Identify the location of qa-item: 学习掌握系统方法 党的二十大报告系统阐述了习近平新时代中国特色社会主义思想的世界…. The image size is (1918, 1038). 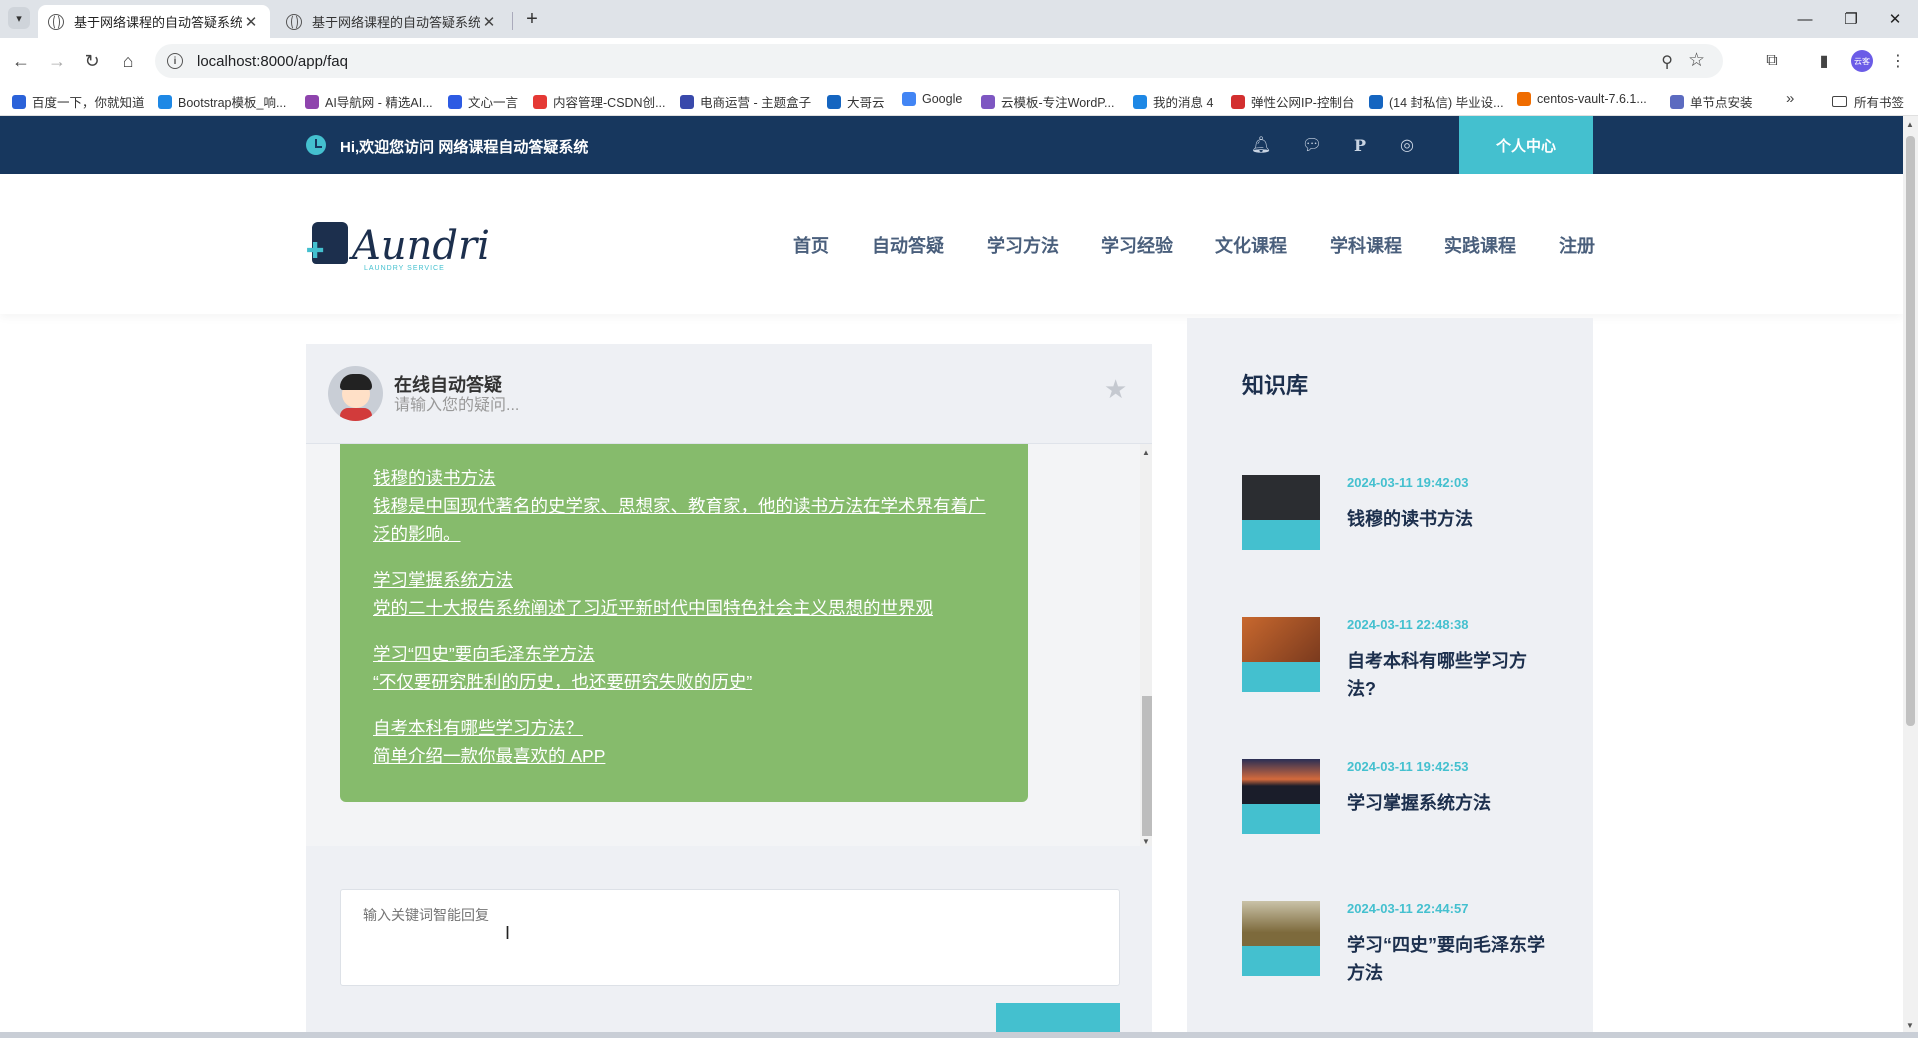
(684, 594).